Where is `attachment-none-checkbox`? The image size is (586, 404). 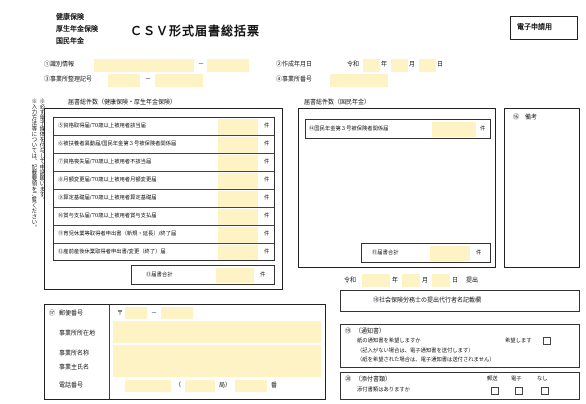 attachment-none-checkbox is located at coordinates (545, 391).